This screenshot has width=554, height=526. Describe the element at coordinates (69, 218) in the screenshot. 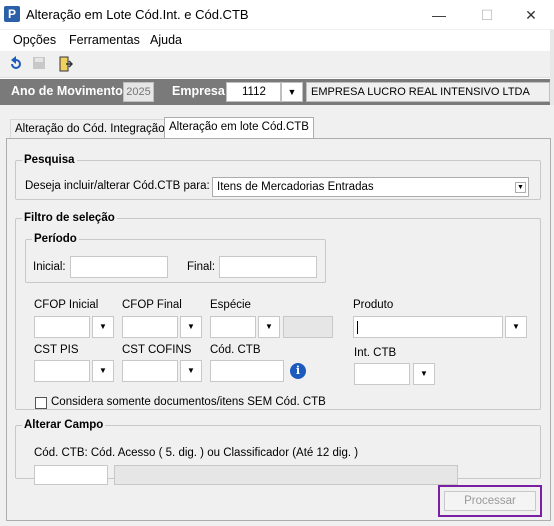

I see `filtro-legend: Filtro de seleção` at that location.